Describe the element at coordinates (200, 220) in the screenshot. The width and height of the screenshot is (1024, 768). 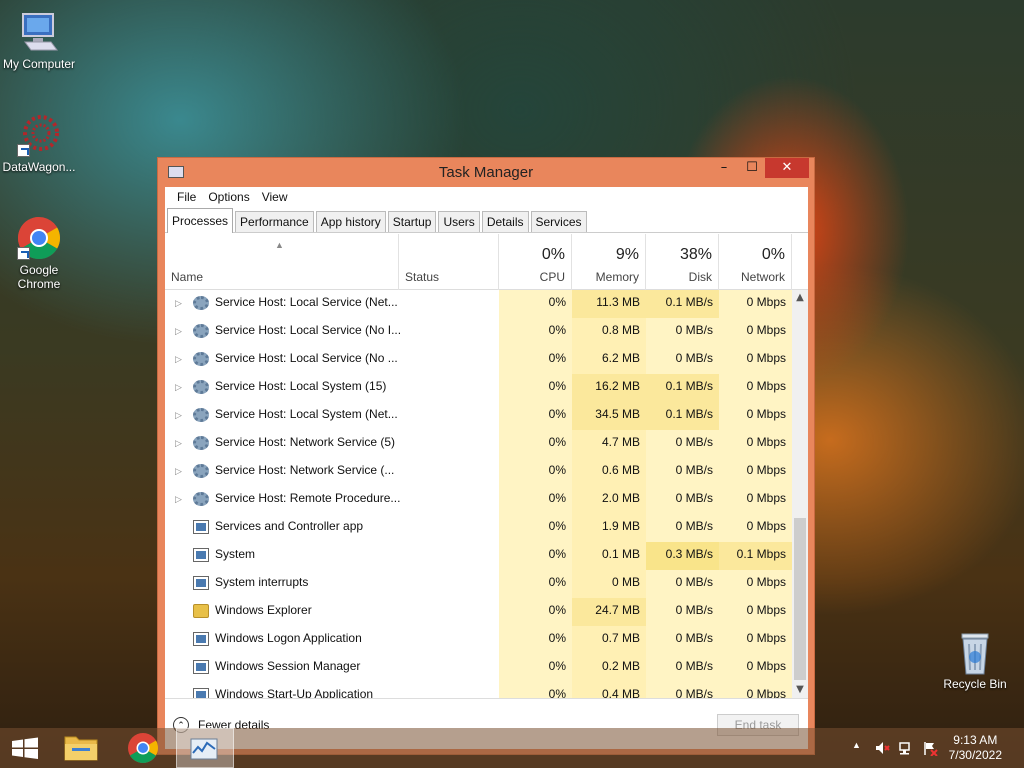
I see `tab-processes: Processes` at that location.